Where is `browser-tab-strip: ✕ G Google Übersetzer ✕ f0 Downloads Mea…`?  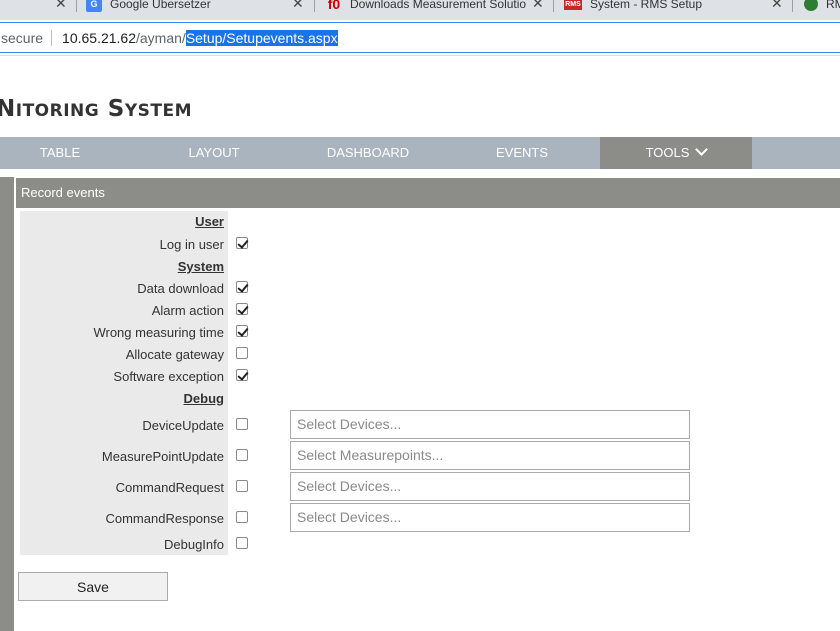
browser-tab-strip: ✕ G Google Übersetzer ✕ f0 Downloads Mea… is located at coordinates (420, 10).